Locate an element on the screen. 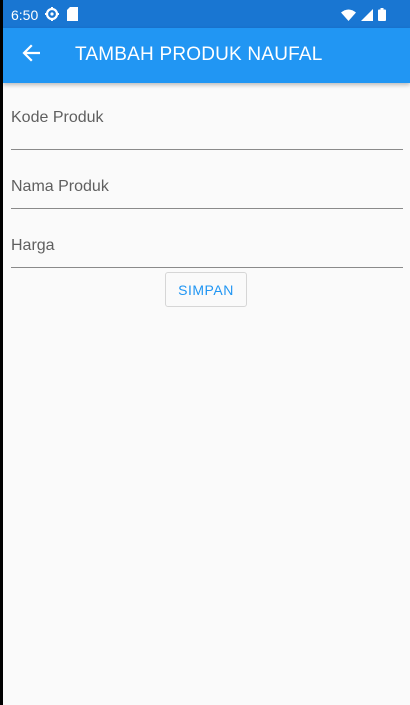  status-right-icons is located at coordinates (363, 17).